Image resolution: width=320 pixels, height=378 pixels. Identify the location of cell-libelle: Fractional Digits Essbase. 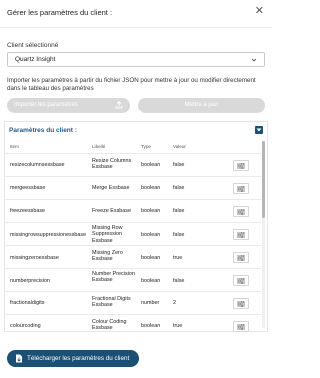
(111, 302).